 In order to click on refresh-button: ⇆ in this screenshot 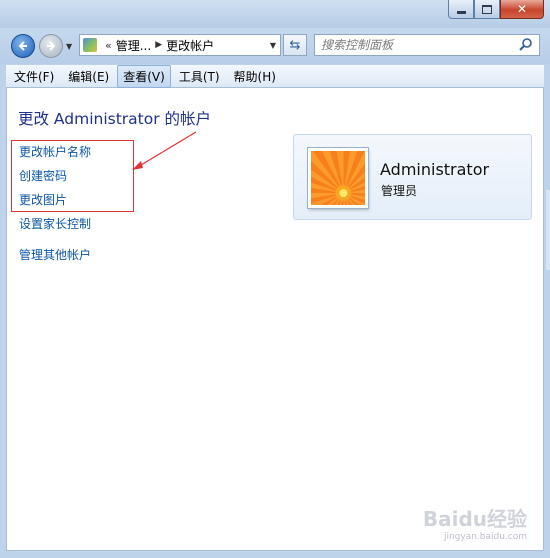, I will do `click(295, 45)`.